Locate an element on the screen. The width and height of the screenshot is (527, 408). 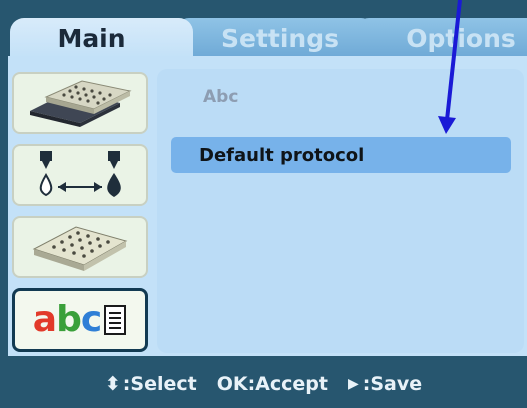
save-hint-label: :Save is located at coordinates (392, 384).